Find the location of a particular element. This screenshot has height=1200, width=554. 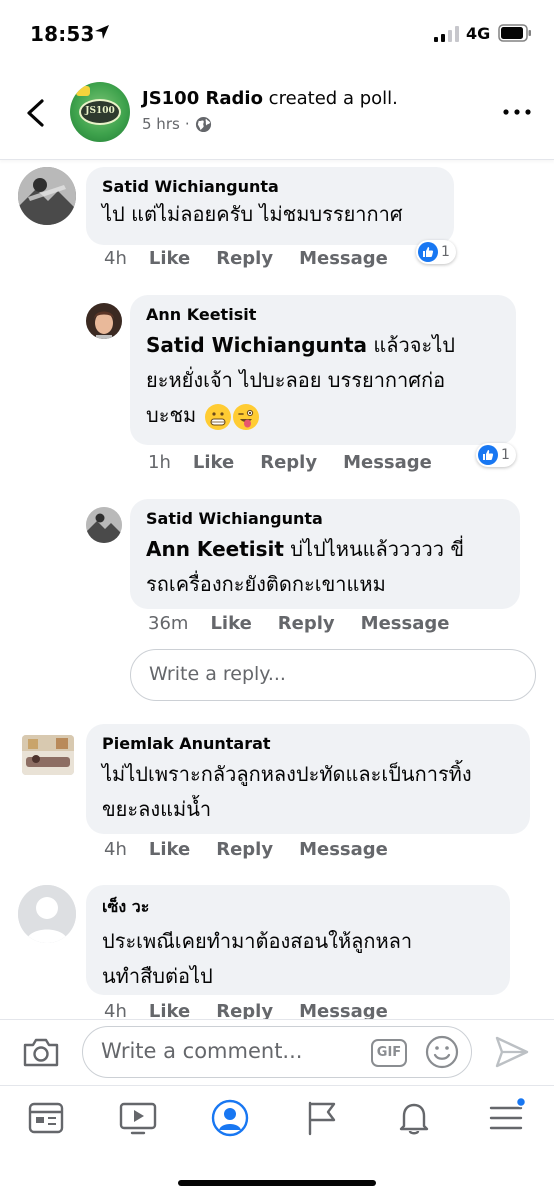

mention-link: Ann Keetisit is located at coordinates (215, 549).